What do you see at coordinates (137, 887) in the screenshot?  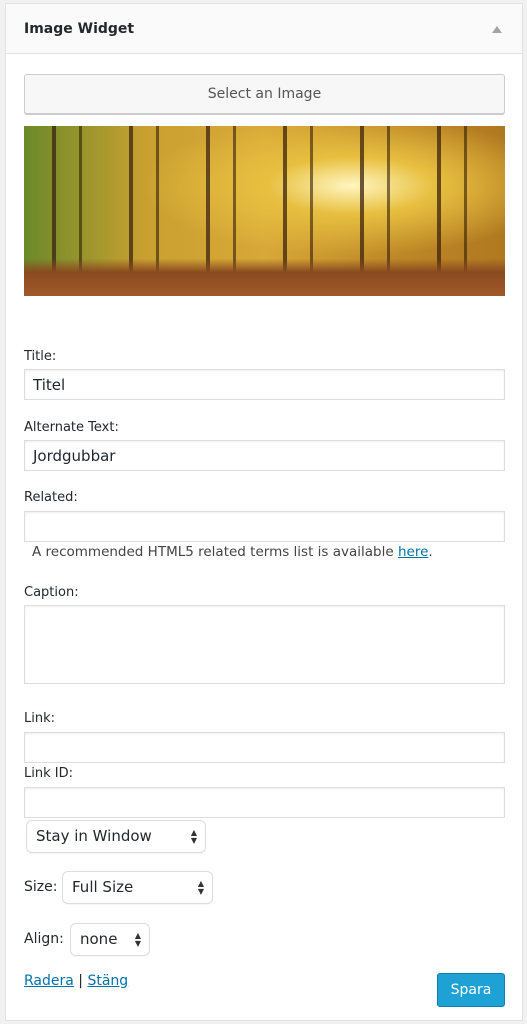 I see `size-select: Full Size ▲ ▼` at bounding box center [137, 887].